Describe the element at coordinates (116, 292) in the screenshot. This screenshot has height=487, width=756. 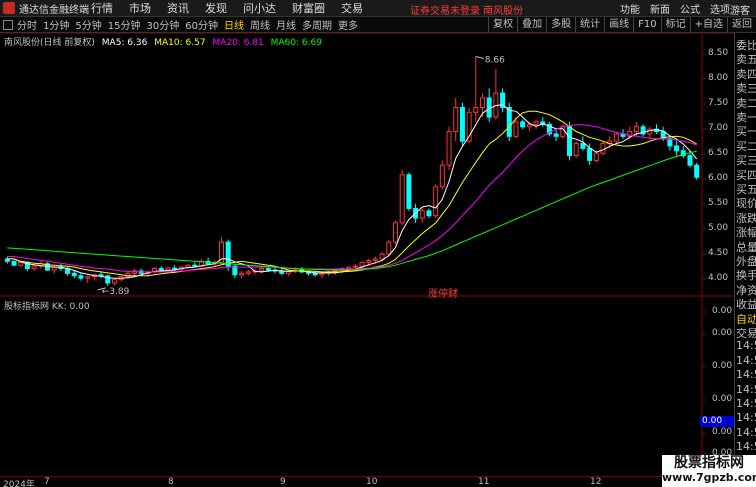
I see `low-price-label: ←3.89` at that location.